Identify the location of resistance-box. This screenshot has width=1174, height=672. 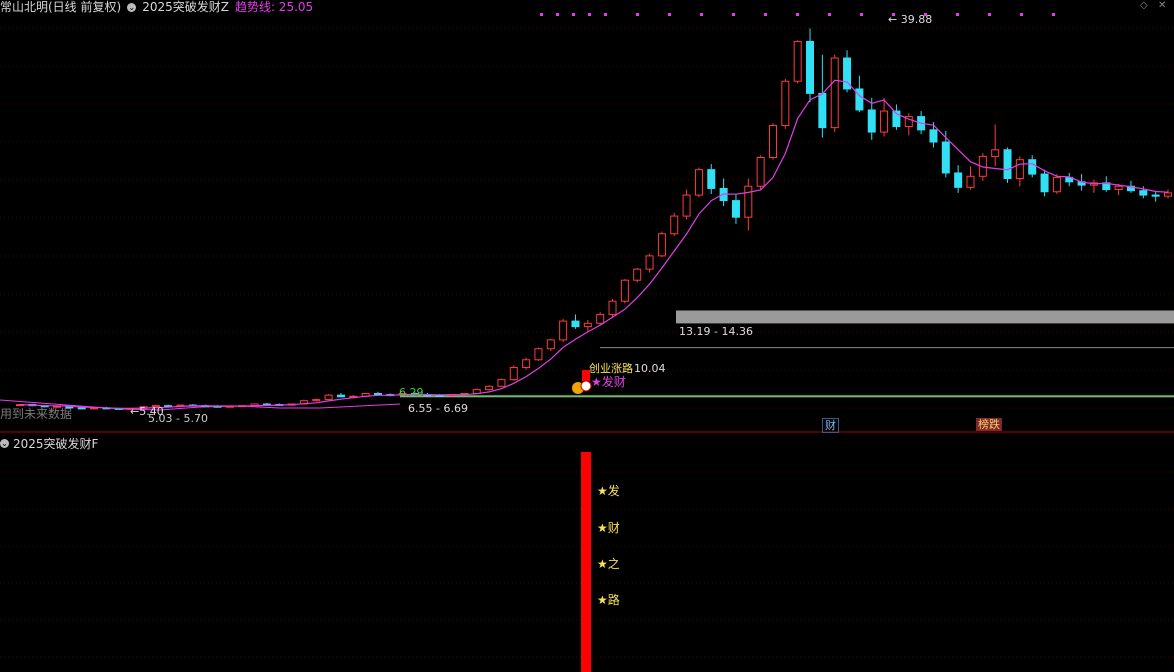
(925, 317).